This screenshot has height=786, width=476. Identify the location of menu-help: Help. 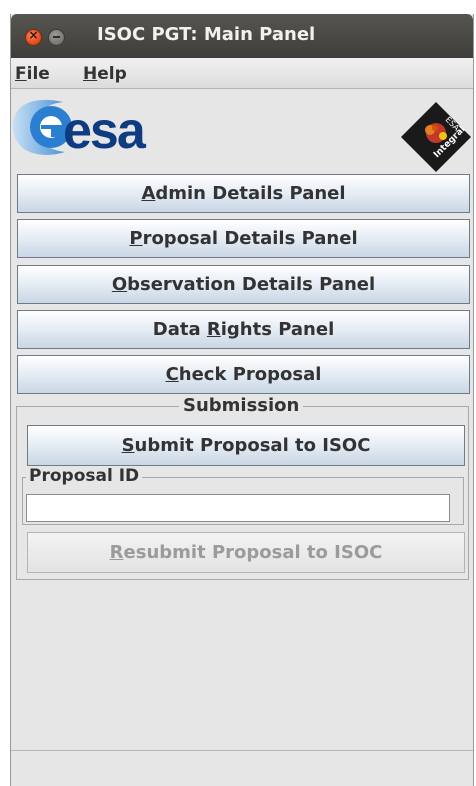
(105, 74).